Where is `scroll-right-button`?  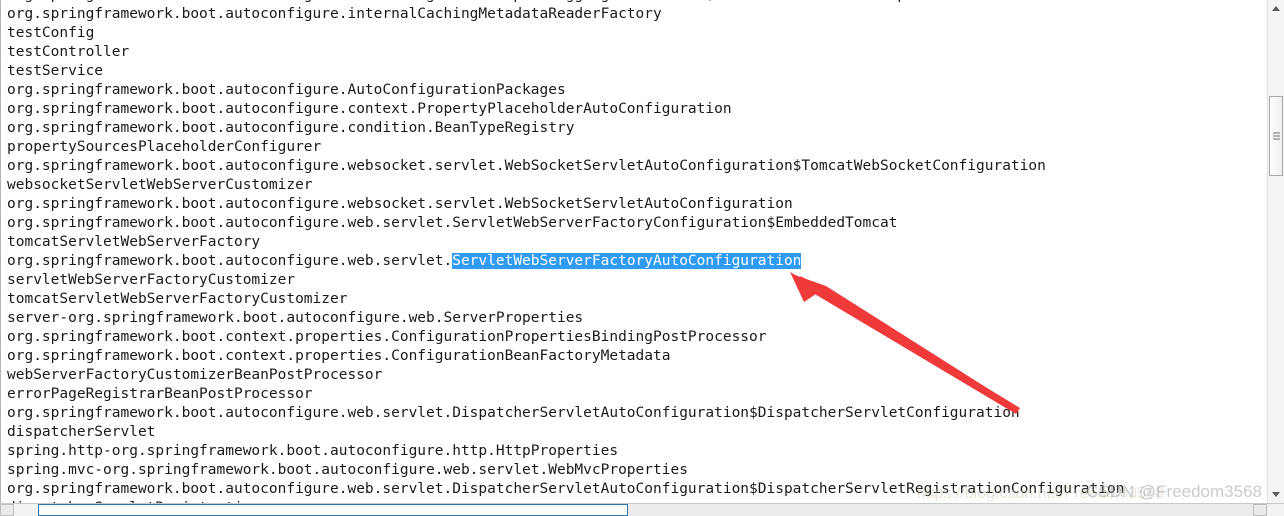
scroll-right-button is located at coordinates (1260, 510).